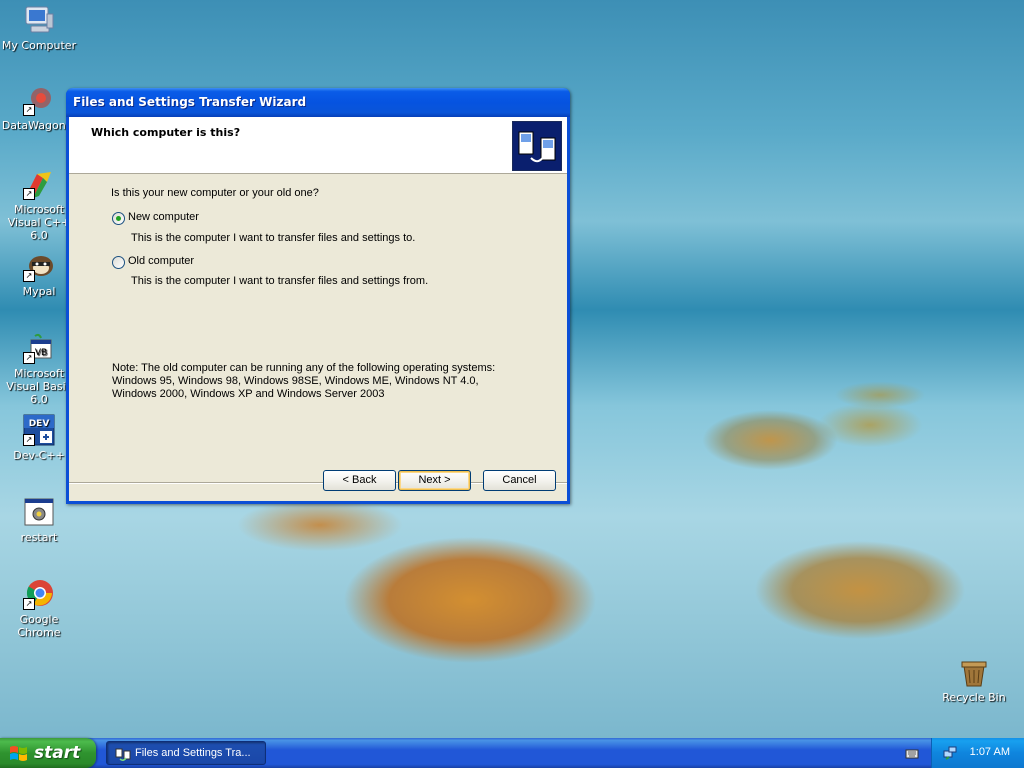 This screenshot has height=768, width=1024. What do you see at coordinates (19, 755) in the screenshot?
I see `windows-logo-icon` at bounding box center [19, 755].